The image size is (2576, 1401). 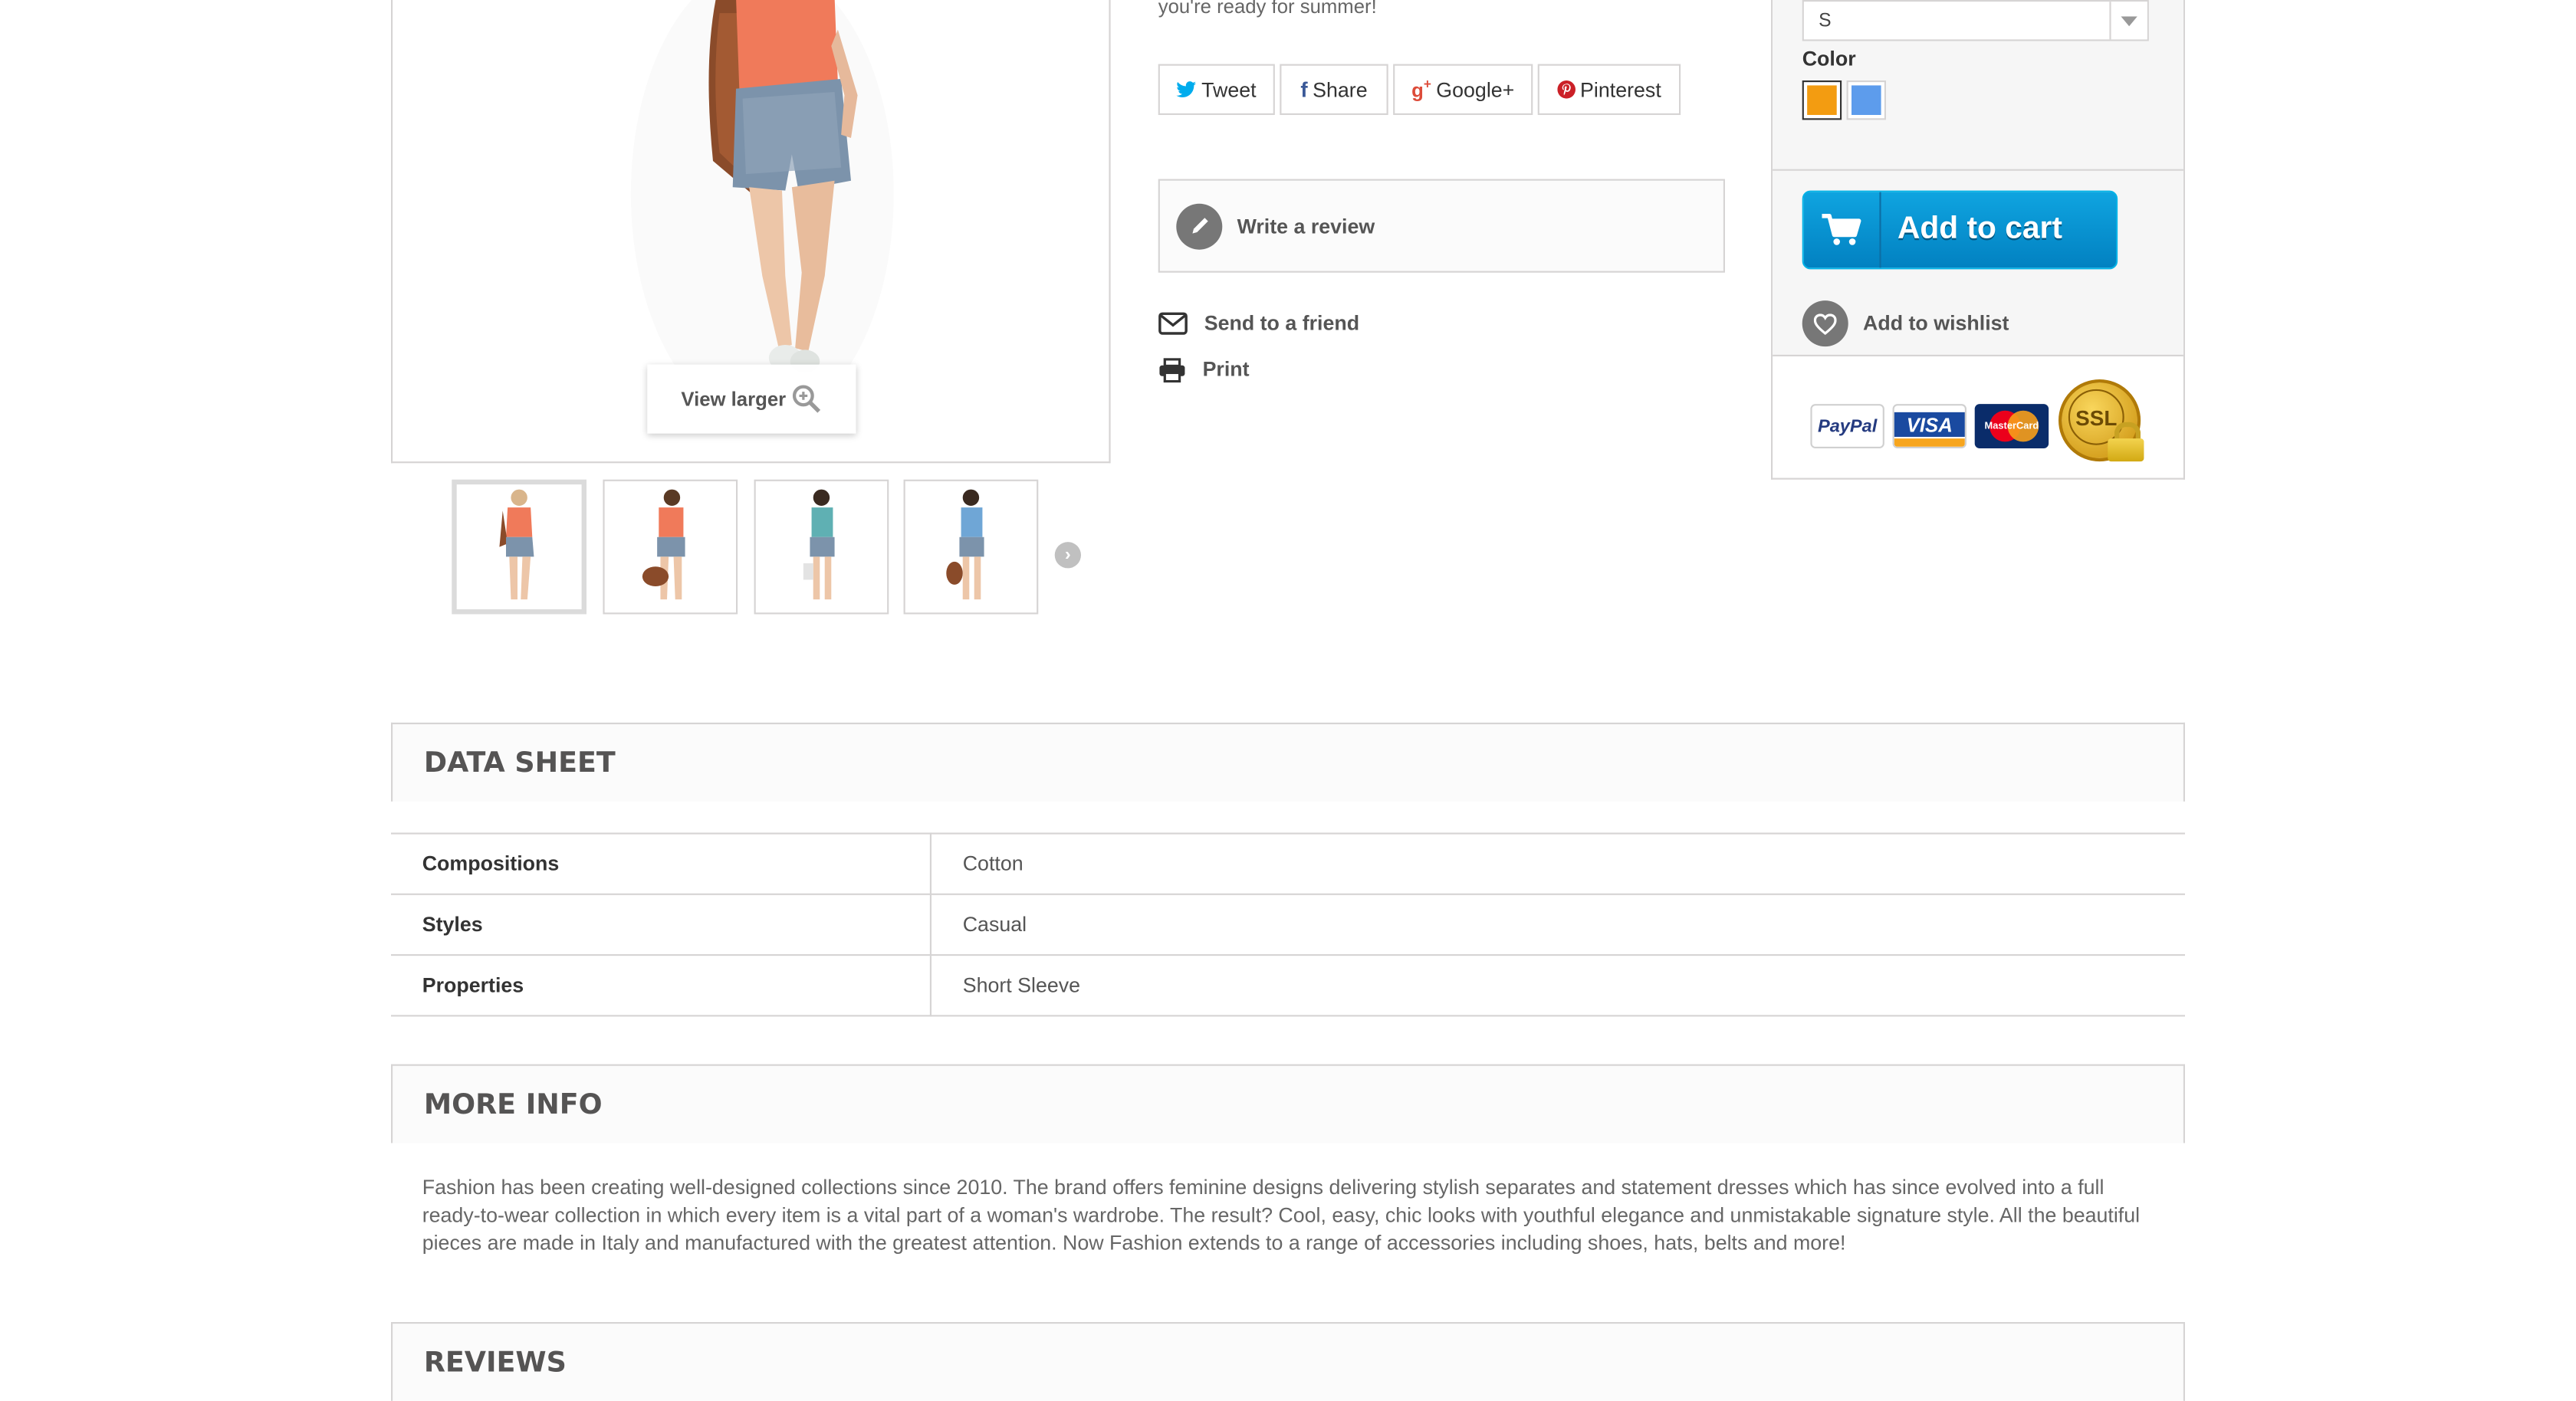 What do you see at coordinates (1929, 442) in the screenshot?
I see `visa-logo-stripe` at bounding box center [1929, 442].